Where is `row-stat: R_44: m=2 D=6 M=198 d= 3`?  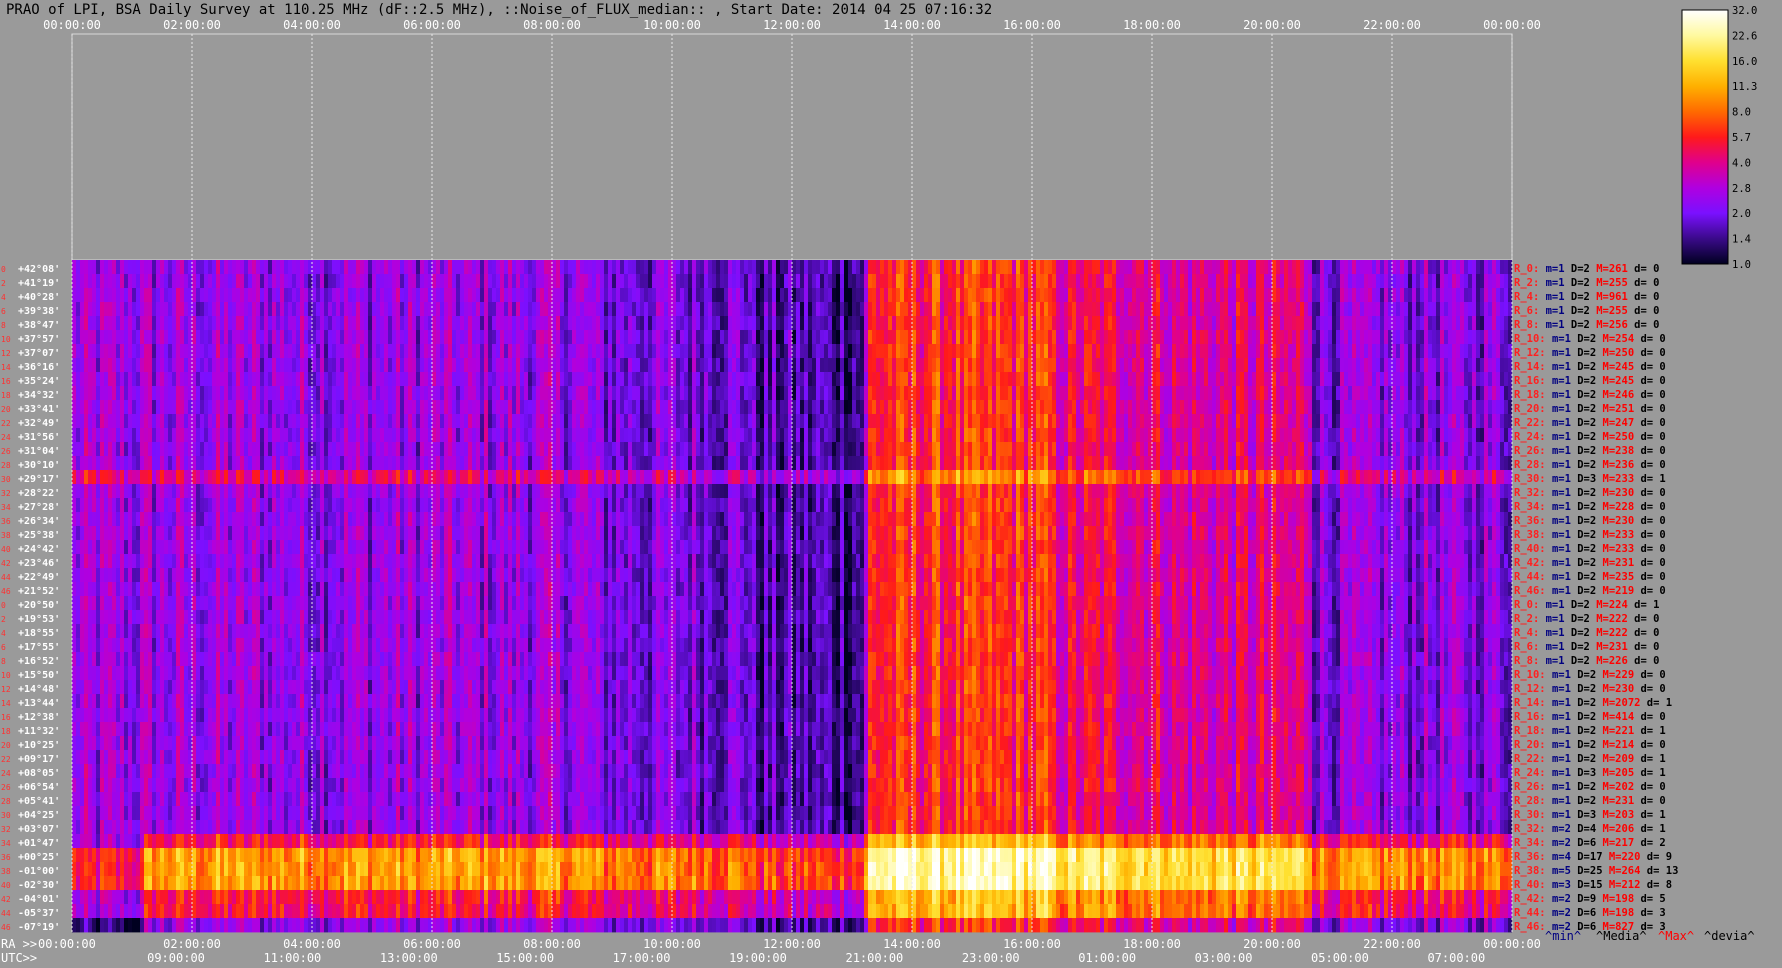 row-stat: R_44: m=2 D=6 M=198 d= 3 is located at coordinates (1590, 913).